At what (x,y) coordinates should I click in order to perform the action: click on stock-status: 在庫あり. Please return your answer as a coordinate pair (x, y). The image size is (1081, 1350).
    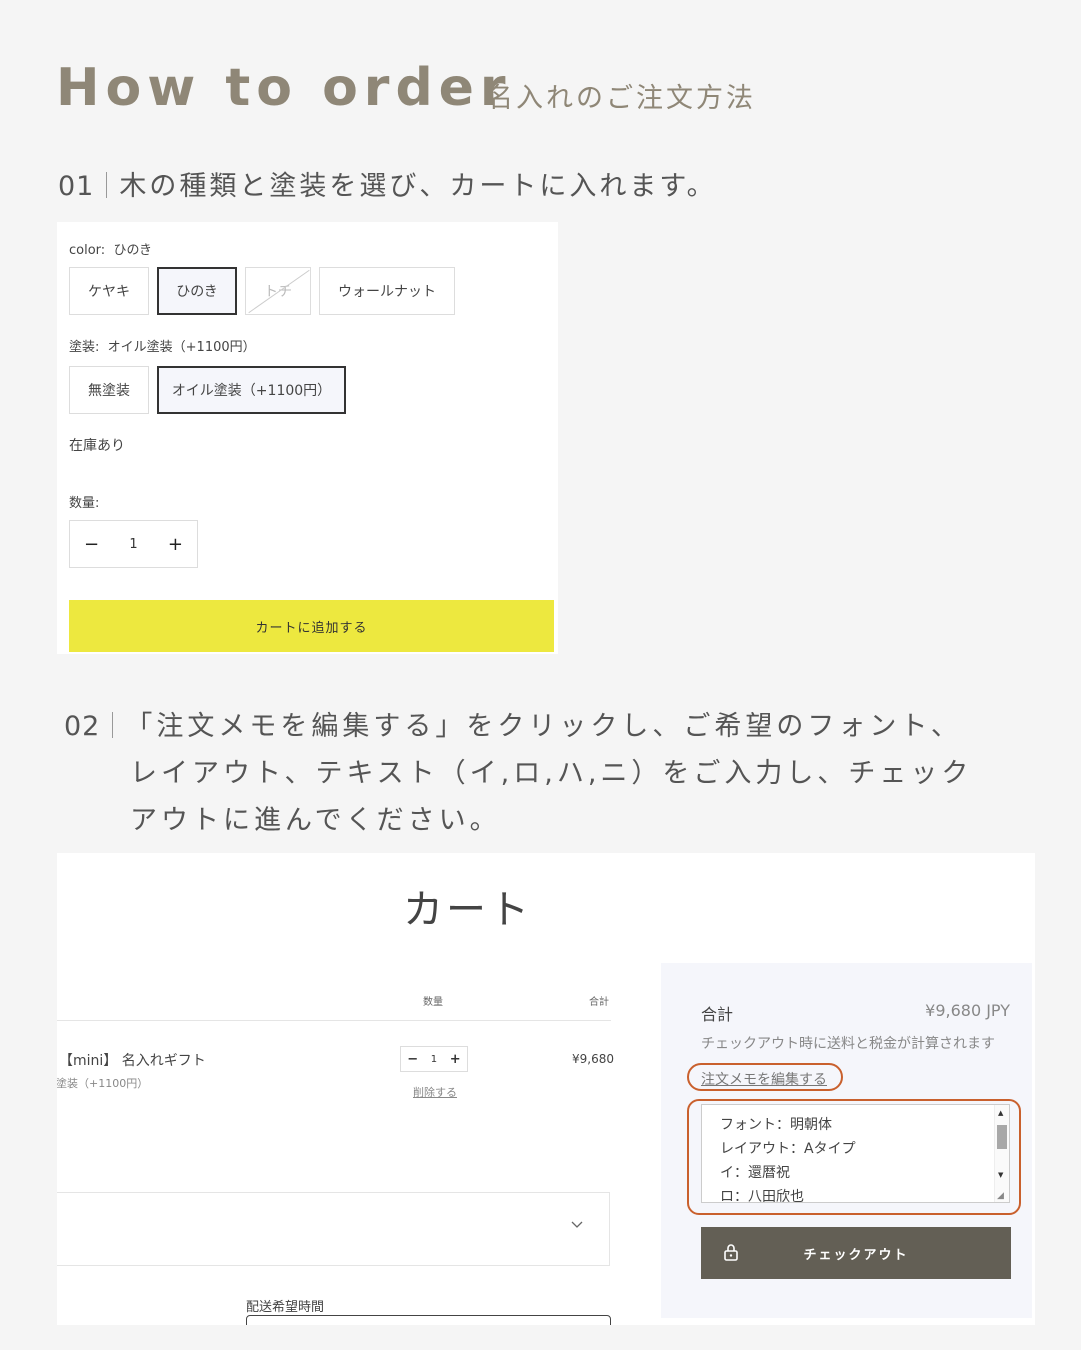
    Looking at the image, I should click on (97, 446).